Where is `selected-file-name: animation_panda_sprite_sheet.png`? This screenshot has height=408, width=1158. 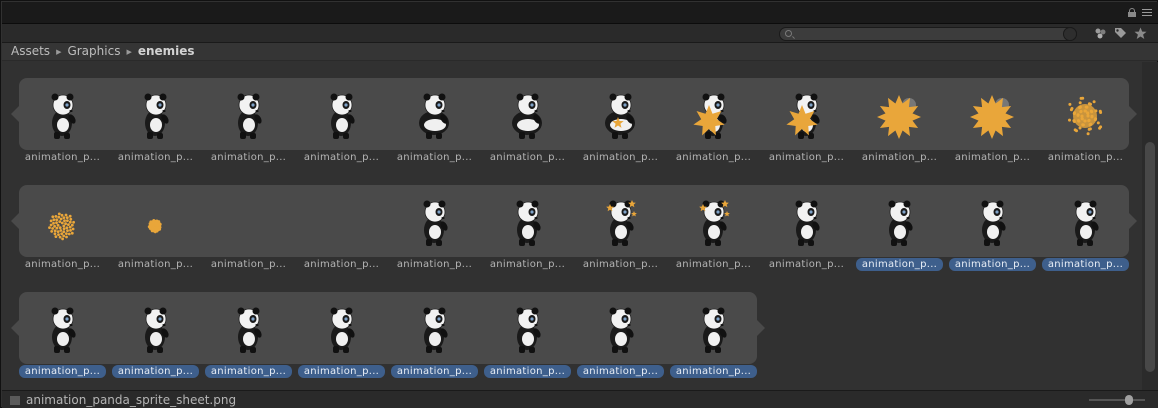
selected-file-name: animation_panda_sprite_sheet.png is located at coordinates (131, 400).